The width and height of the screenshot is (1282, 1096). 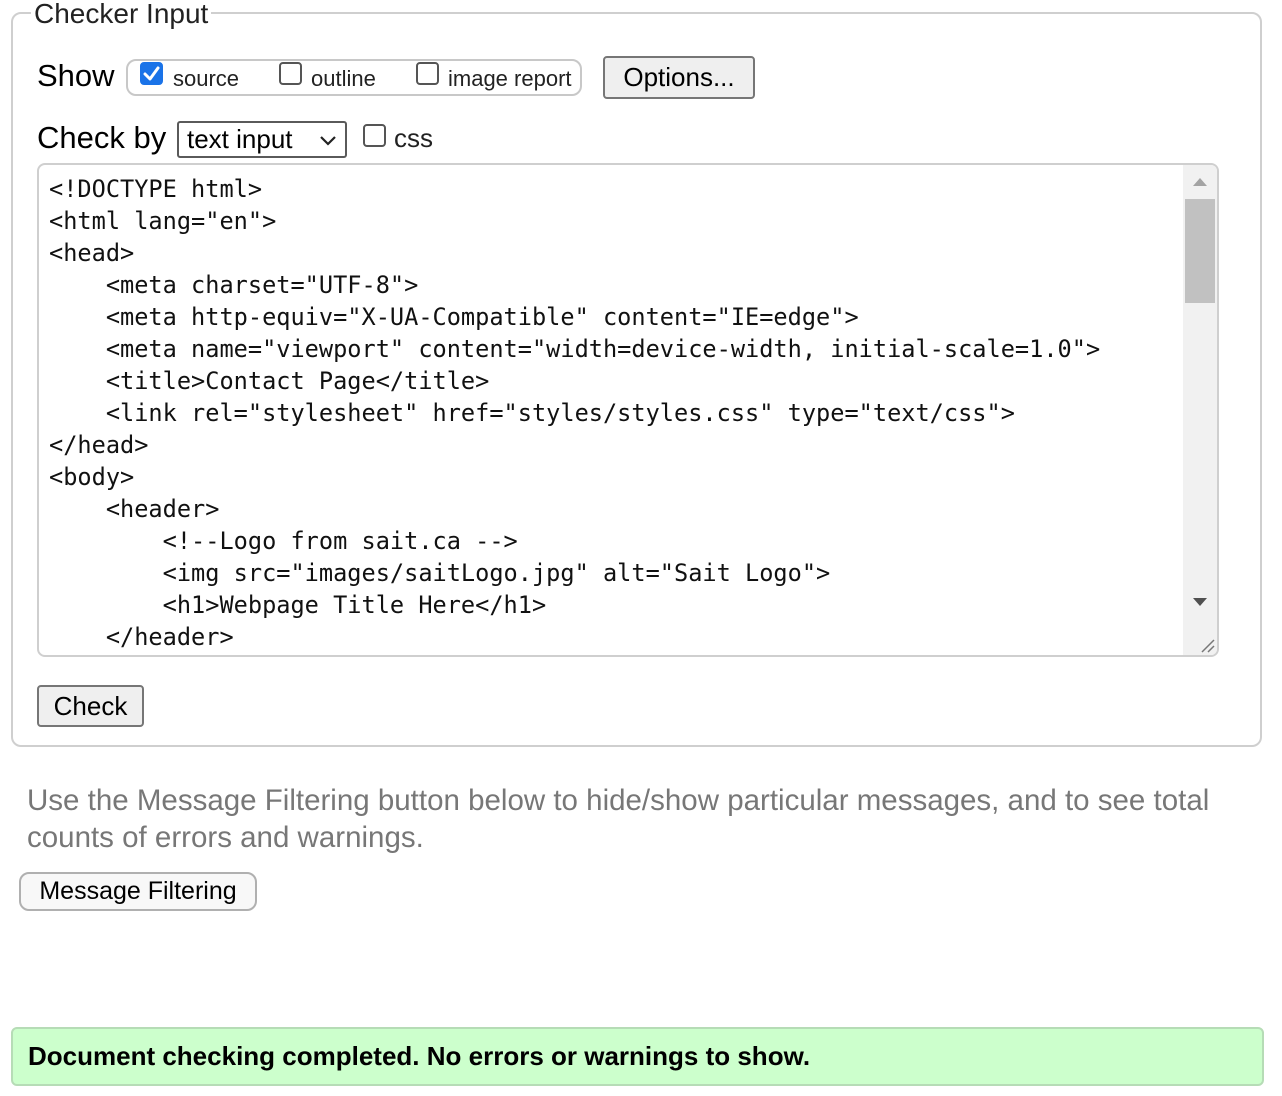 What do you see at coordinates (1200, 182) in the screenshot?
I see `scroll-up-arrow-icon` at bounding box center [1200, 182].